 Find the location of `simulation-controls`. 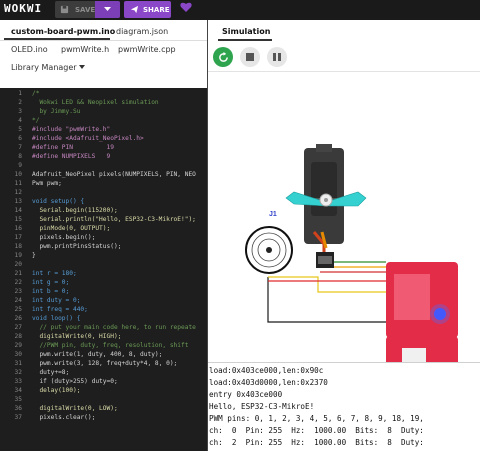

simulation-controls is located at coordinates (344, 57).